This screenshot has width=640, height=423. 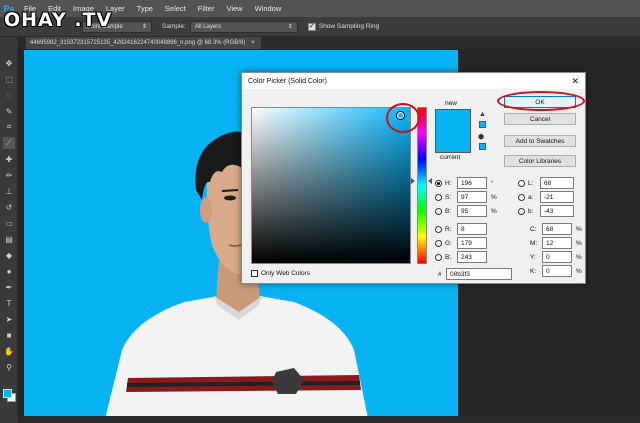 What do you see at coordinates (557, 211) in the screenshot?
I see `lab-b-input: -43` at bounding box center [557, 211].